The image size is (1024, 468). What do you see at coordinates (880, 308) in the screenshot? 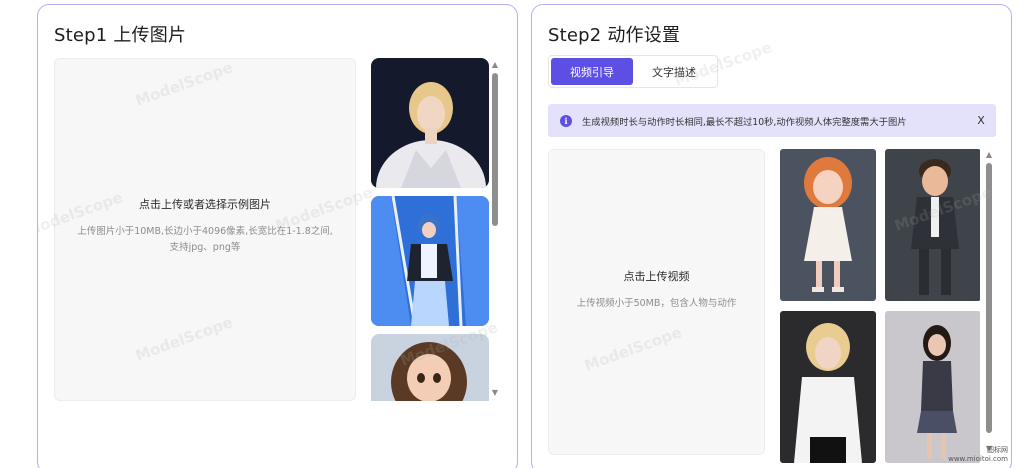
I see `example-video-list` at bounding box center [880, 308].